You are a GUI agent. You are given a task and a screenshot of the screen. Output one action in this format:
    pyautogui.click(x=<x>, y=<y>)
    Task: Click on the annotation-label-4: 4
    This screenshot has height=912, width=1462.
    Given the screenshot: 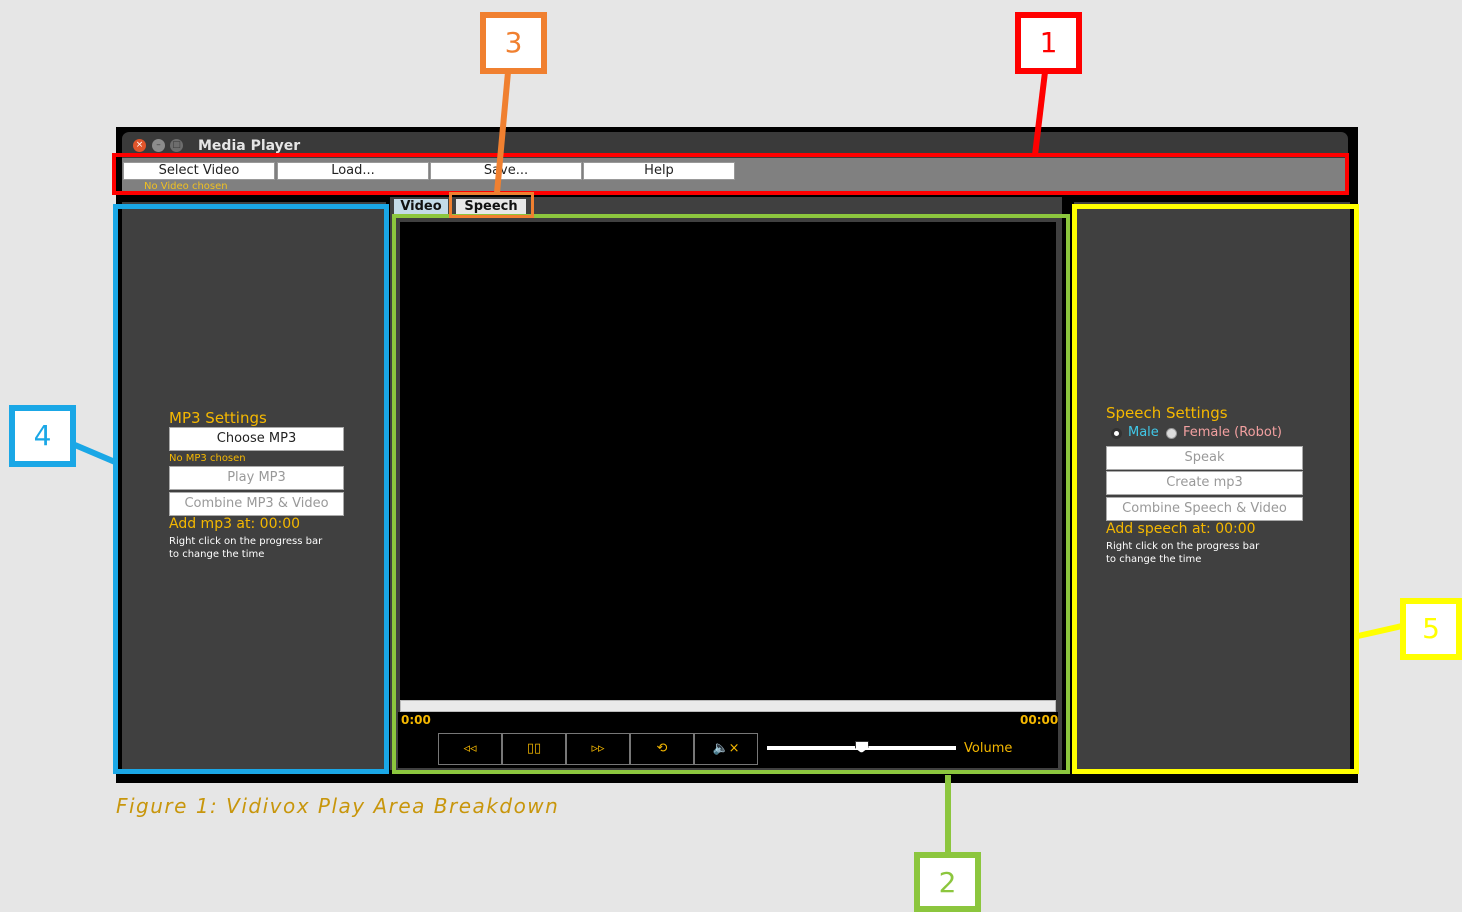 What is the action you would take?
    pyautogui.click(x=42, y=436)
    